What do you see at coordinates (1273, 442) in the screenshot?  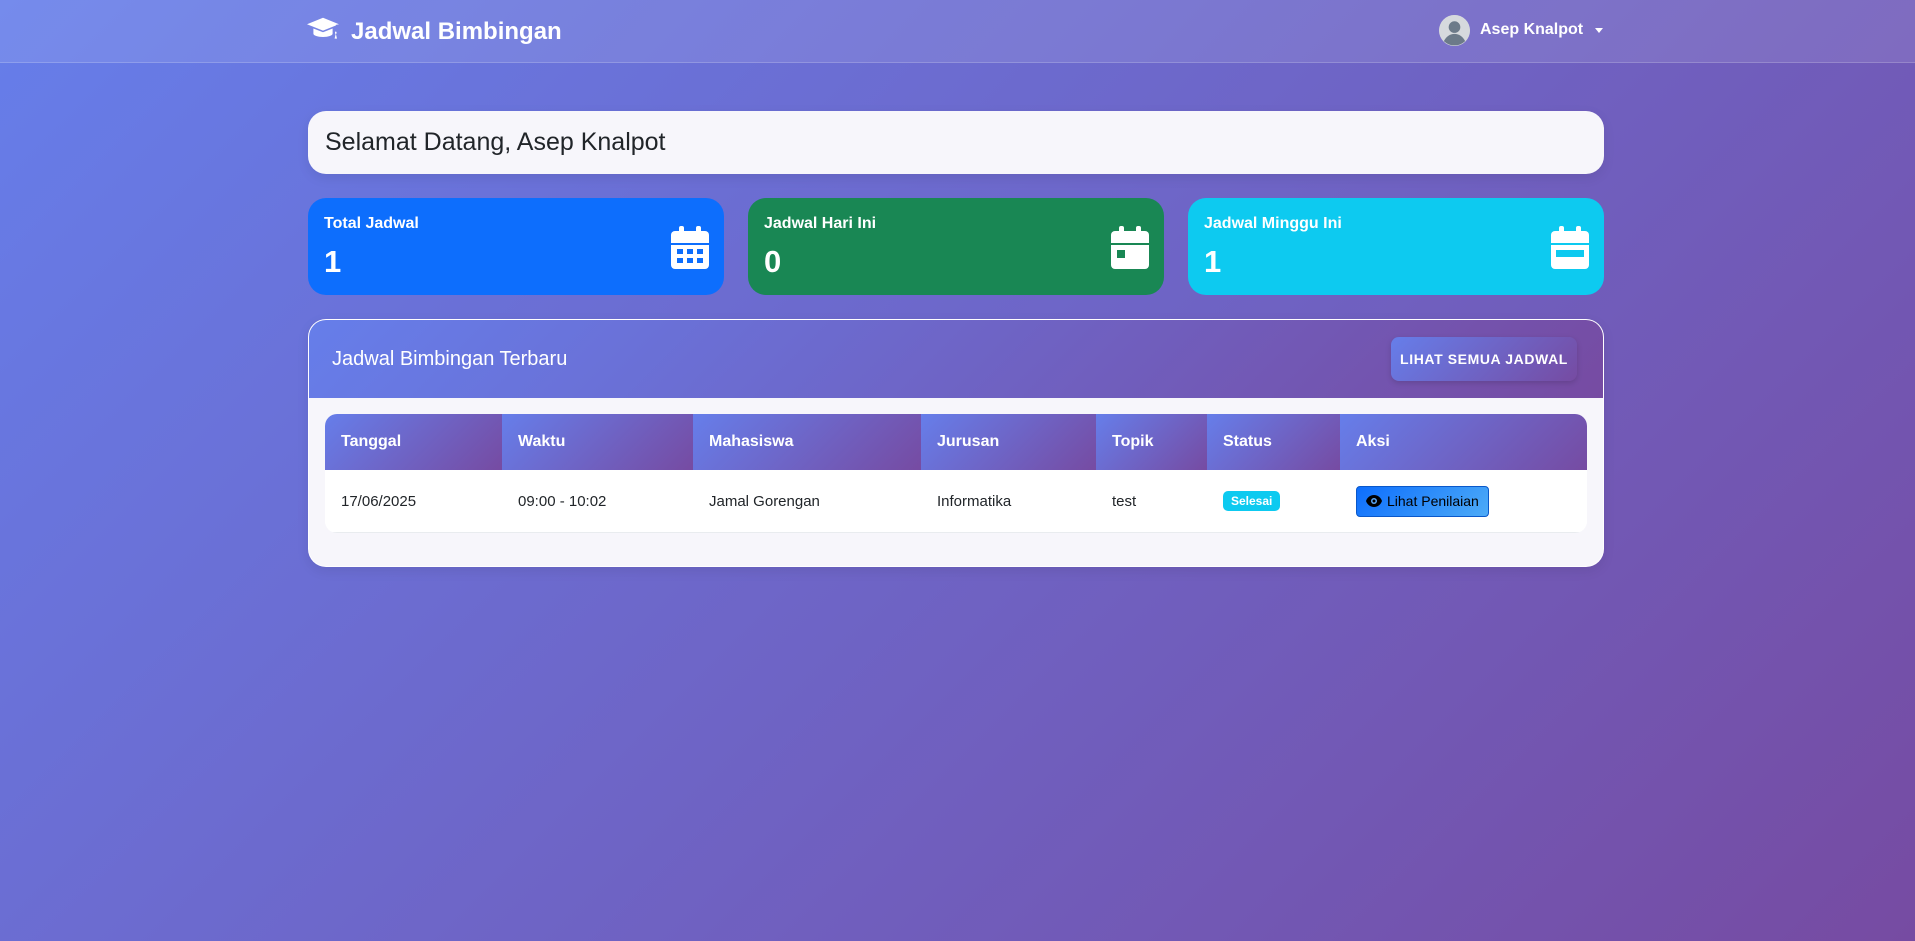 I see `column-header-status: Status` at bounding box center [1273, 442].